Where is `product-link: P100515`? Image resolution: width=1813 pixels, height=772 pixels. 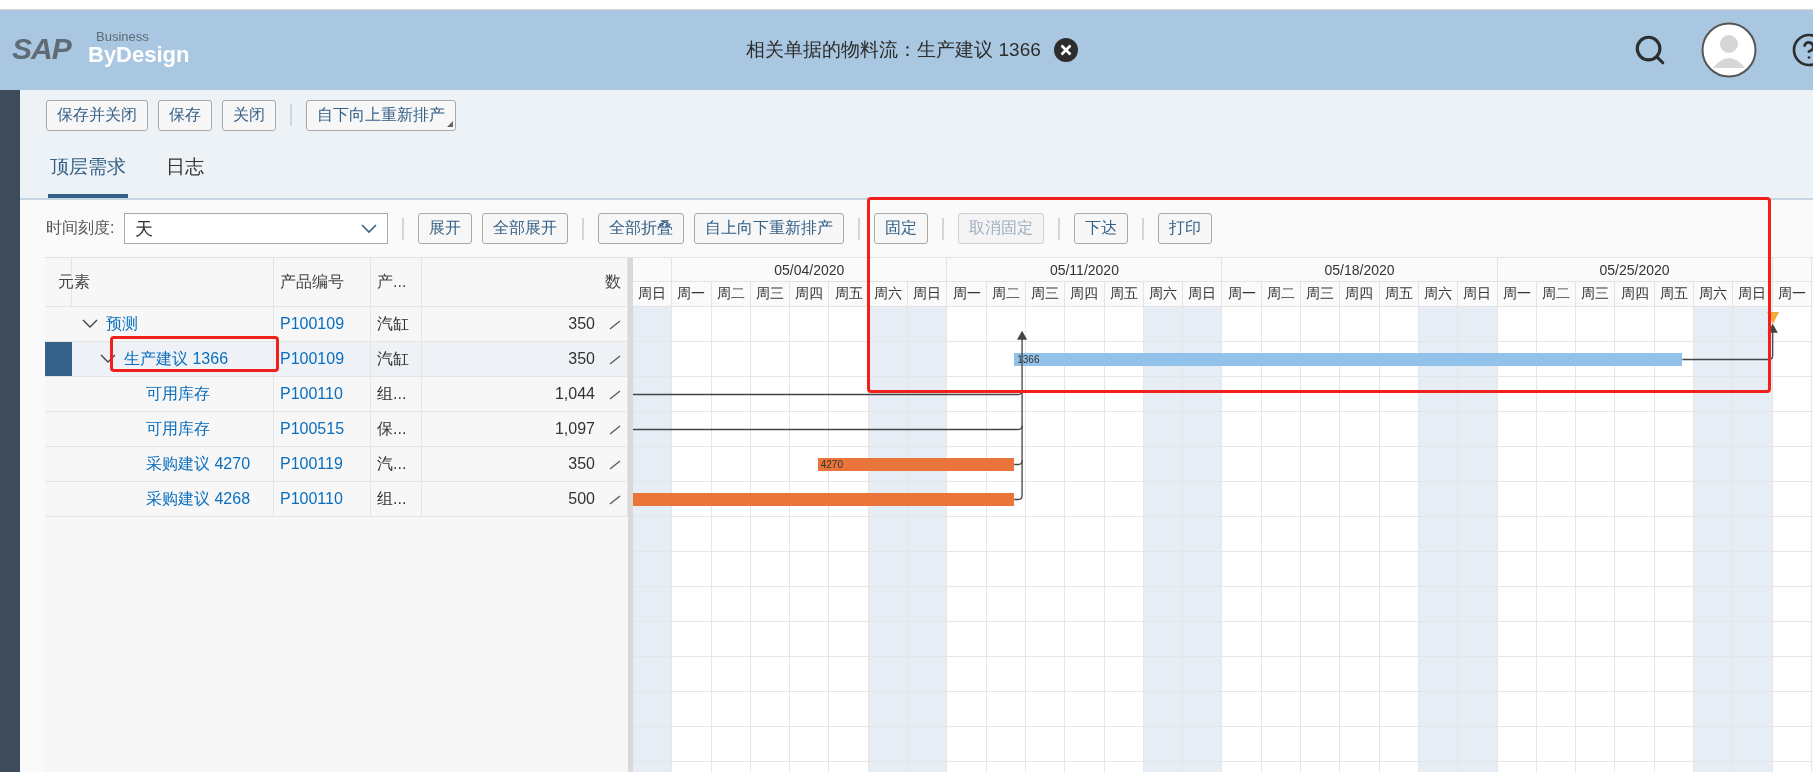
product-link: P100515 is located at coordinates (312, 429).